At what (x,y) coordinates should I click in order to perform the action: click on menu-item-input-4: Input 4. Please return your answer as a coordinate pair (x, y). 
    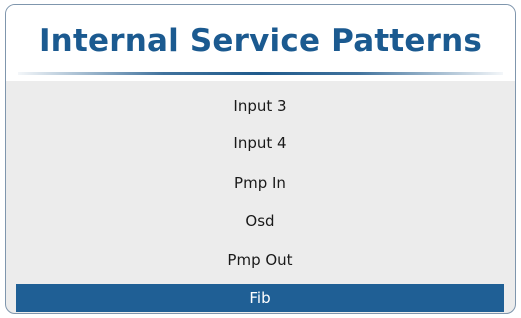
    Looking at the image, I should click on (260, 143).